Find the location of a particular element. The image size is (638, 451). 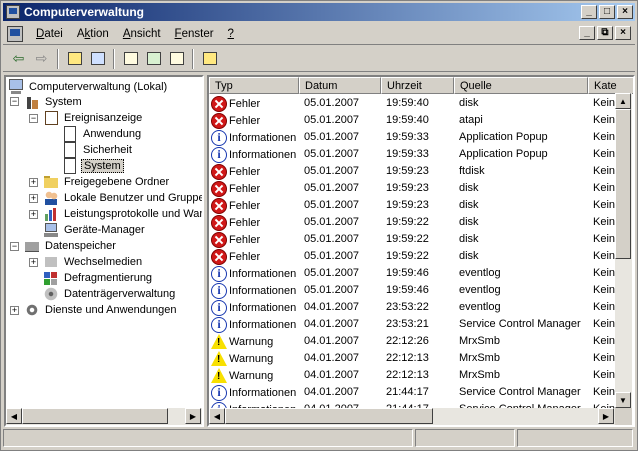

tree-item-defragmentation: Defragmentierung is located at coordinates (98, 278).